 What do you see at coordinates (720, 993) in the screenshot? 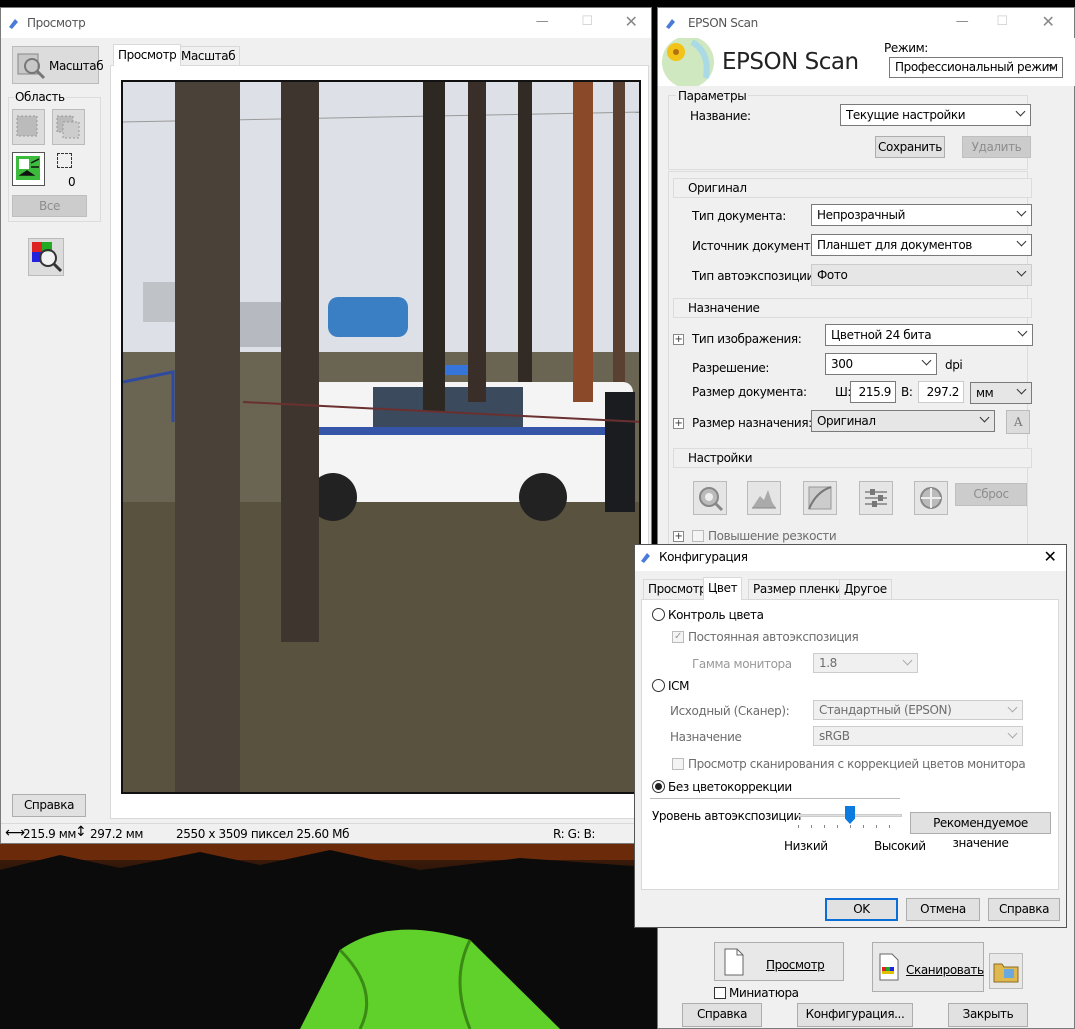
I see `thumbnail-checkbox` at bounding box center [720, 993].